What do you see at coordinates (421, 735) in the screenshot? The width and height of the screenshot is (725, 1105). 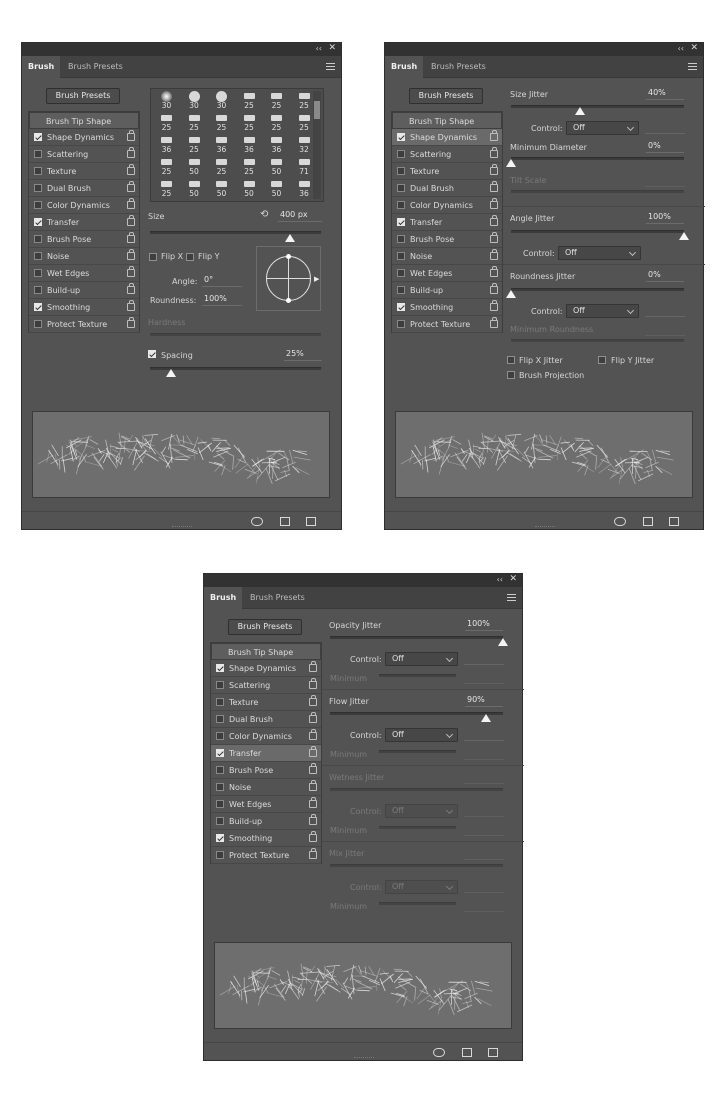 I see `flow-control-dropdown: Off` at bounding box center [421, 735].